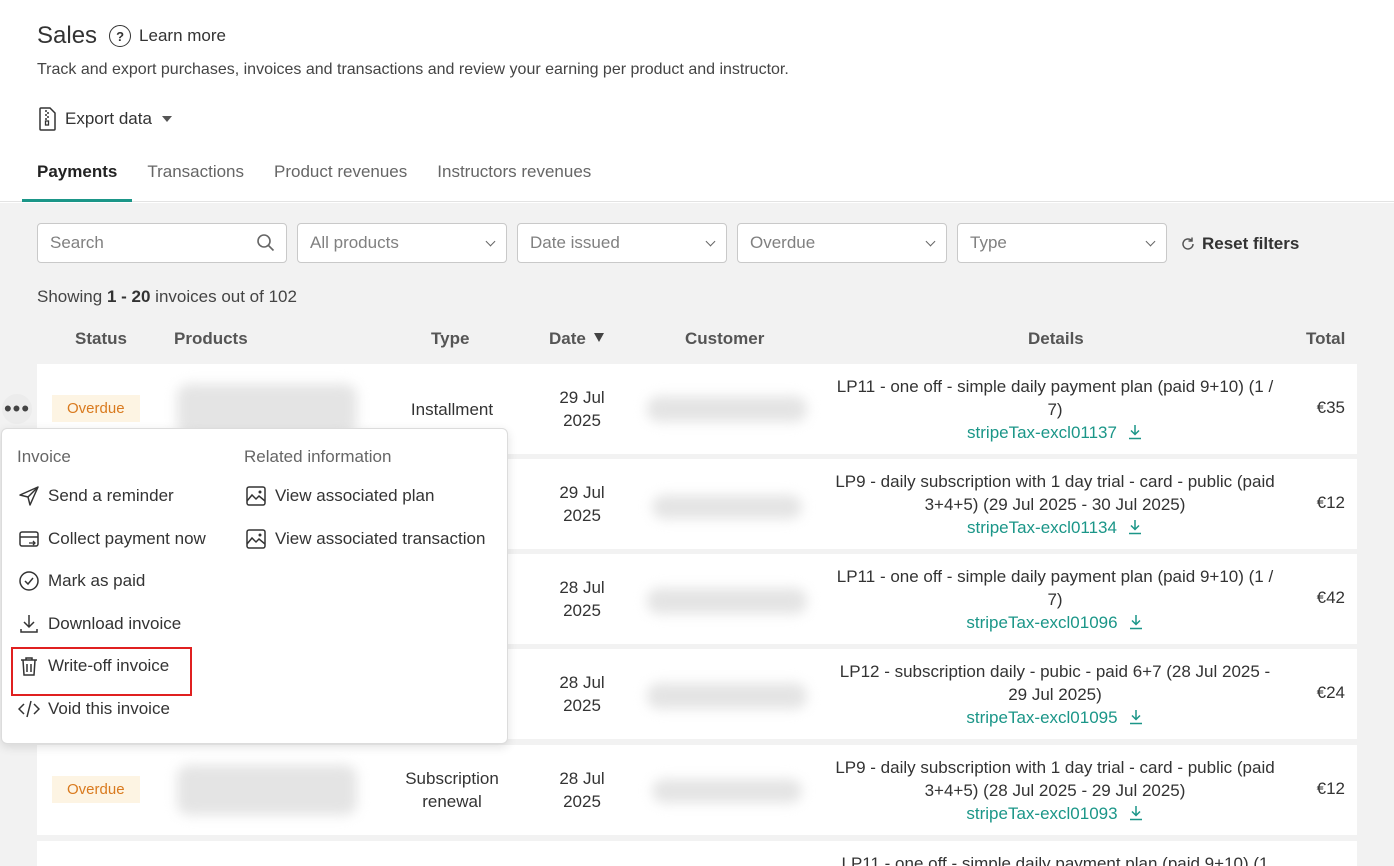 This screenshot has height=866, width=1394. I want to click on search-input: Search, so click(162, 243).